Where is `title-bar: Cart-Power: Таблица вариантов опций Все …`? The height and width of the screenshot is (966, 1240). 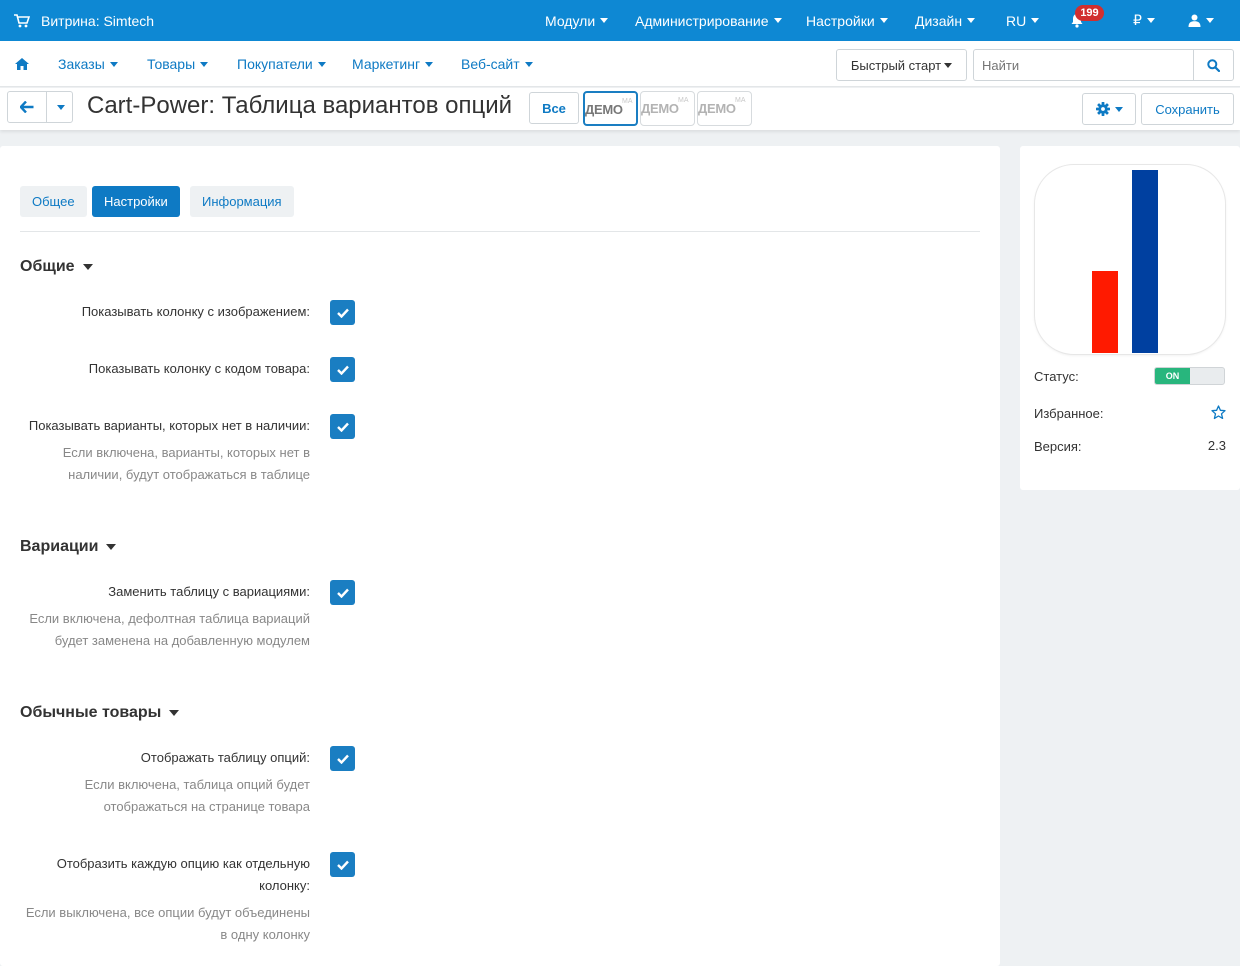 title-bar: Cart-Power: Таблица вариантов опций Все … is located at coordinates (620, 109).